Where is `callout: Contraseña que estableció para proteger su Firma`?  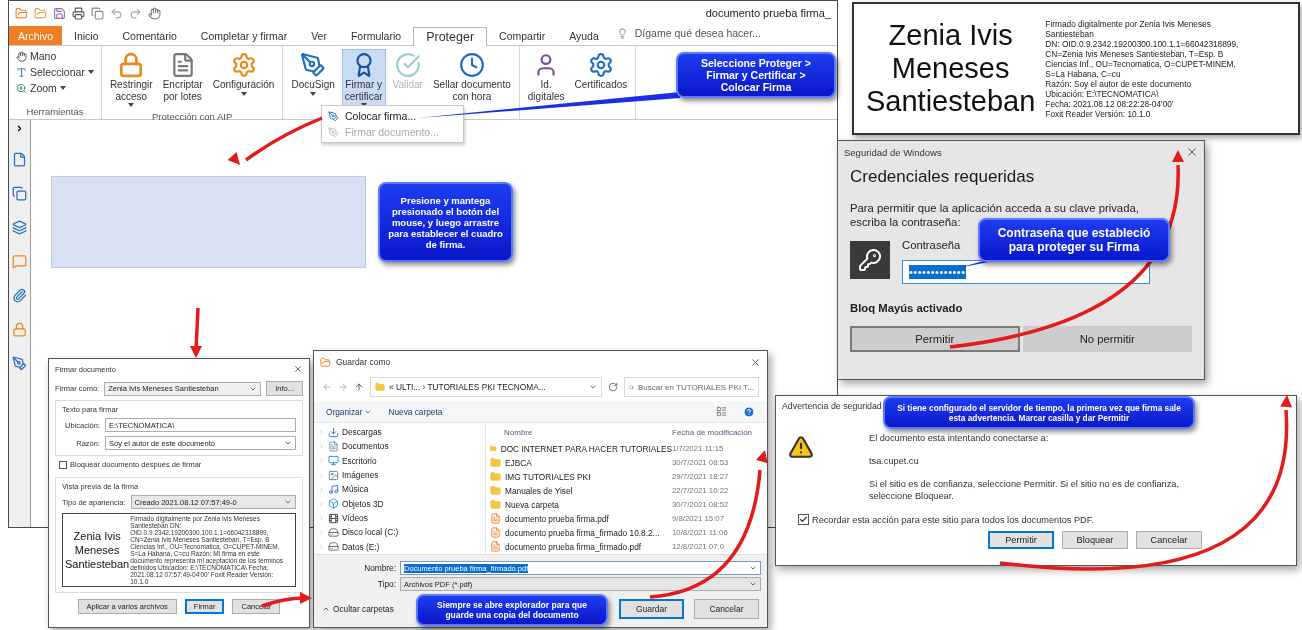
callout: Contraseña que estableció para proteger su Firma is located at coordinates (1074, 240).